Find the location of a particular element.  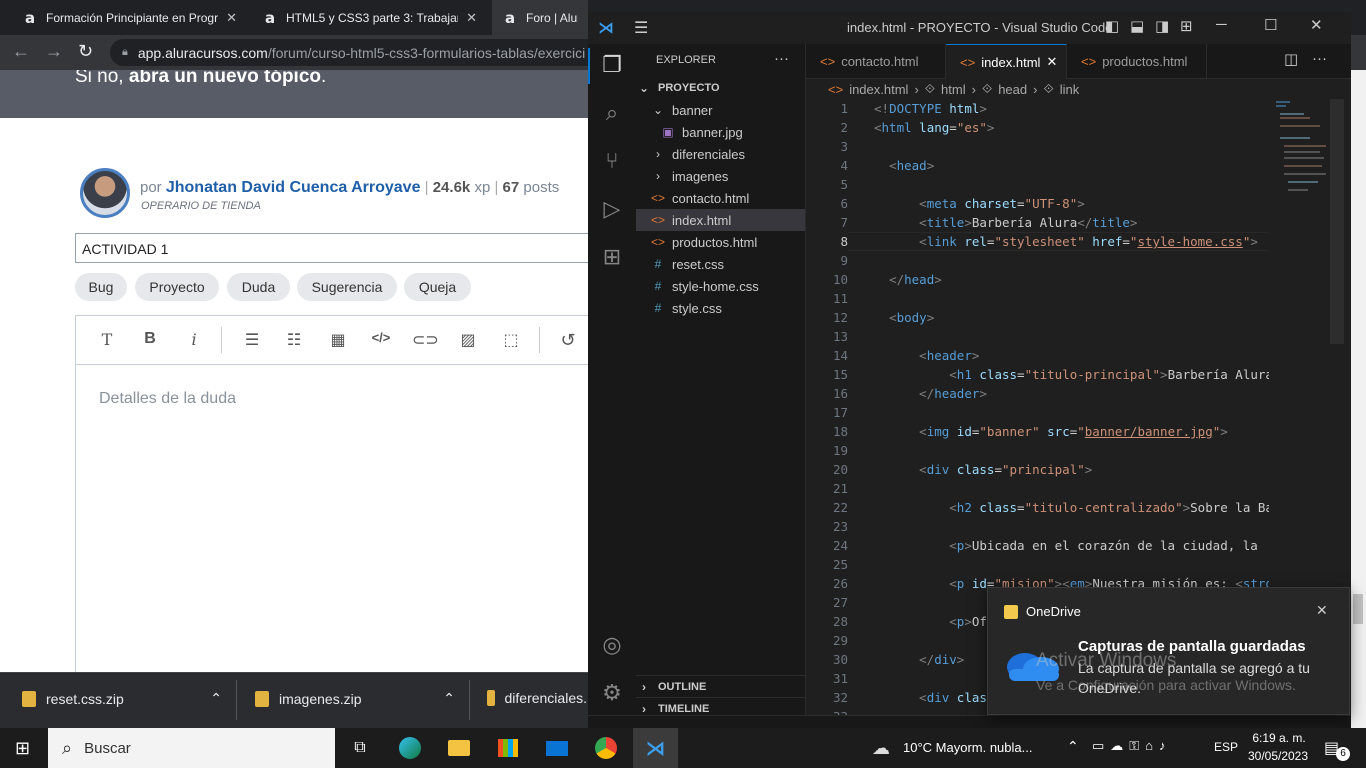

undo-icon: ↺ is located at coordinates (568, 340).